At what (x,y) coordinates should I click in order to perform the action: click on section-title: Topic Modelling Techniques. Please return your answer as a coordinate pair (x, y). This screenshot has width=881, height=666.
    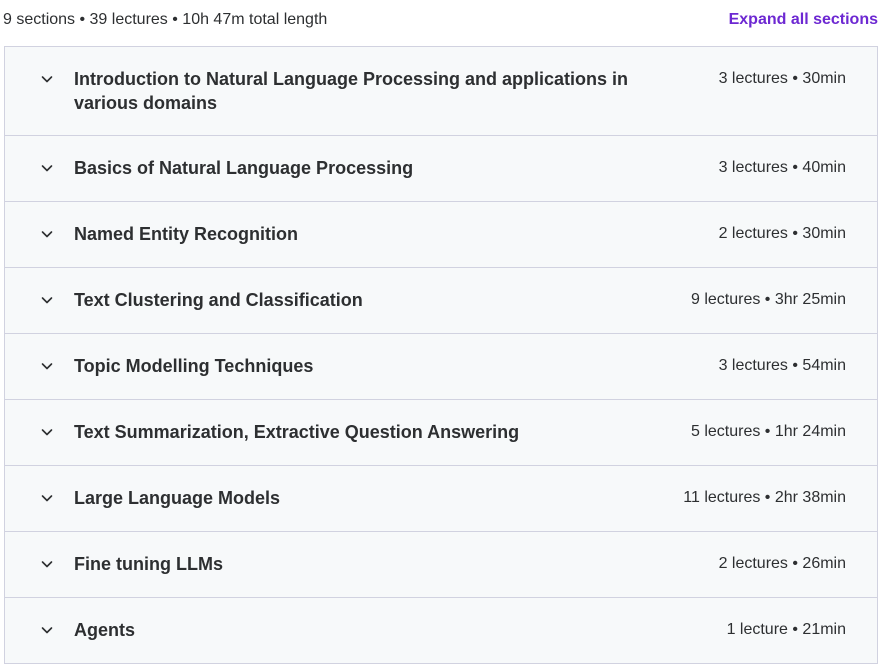
    Looking at the image, I should click on (194, 366).